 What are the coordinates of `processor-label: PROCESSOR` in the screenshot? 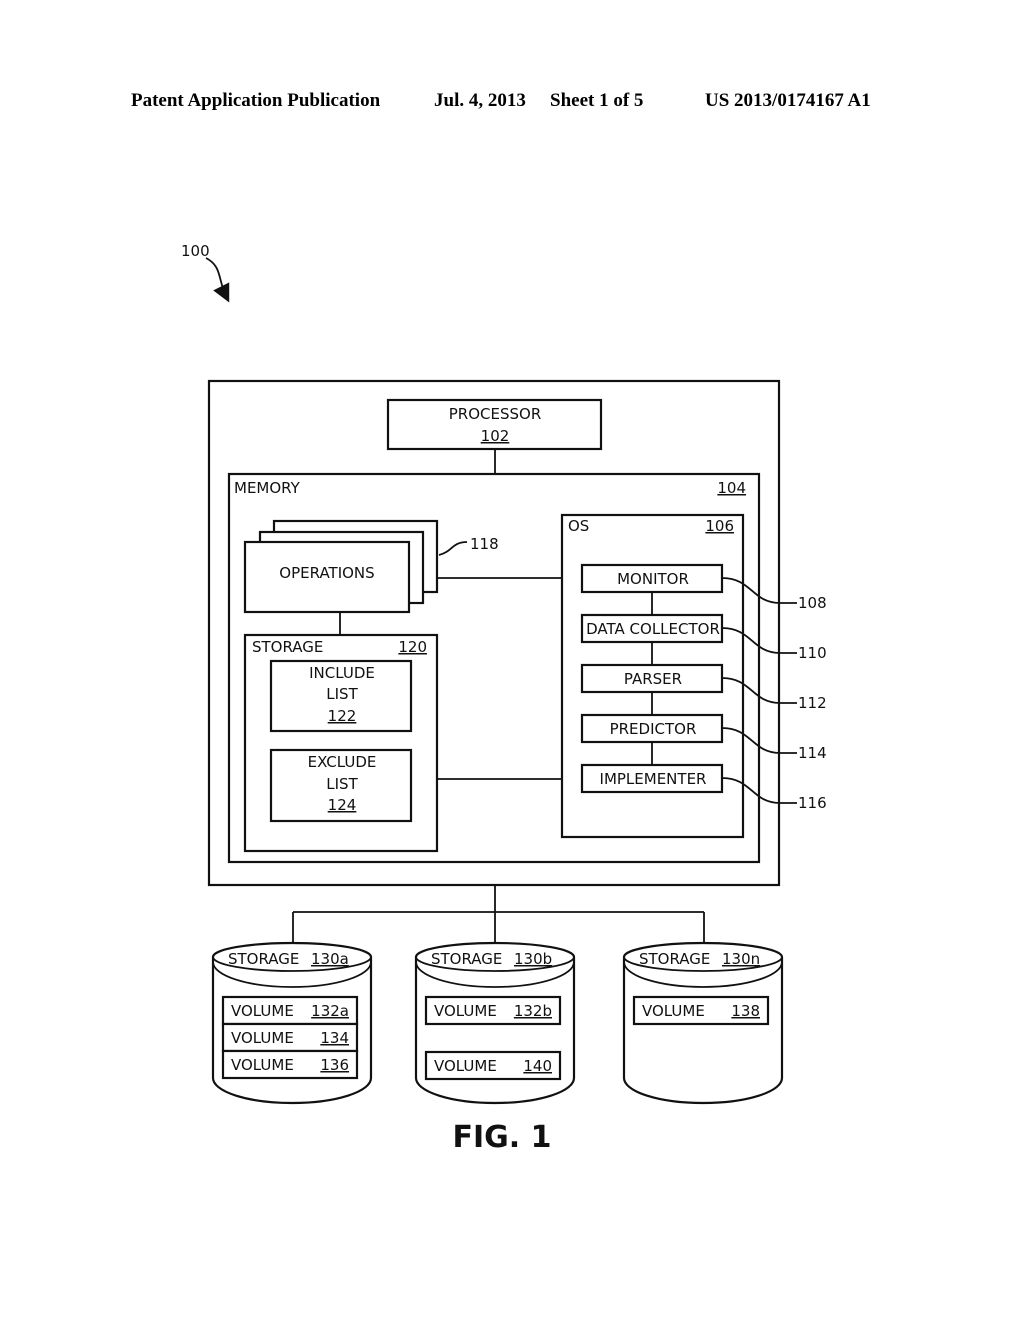 It's located at (495, 414).